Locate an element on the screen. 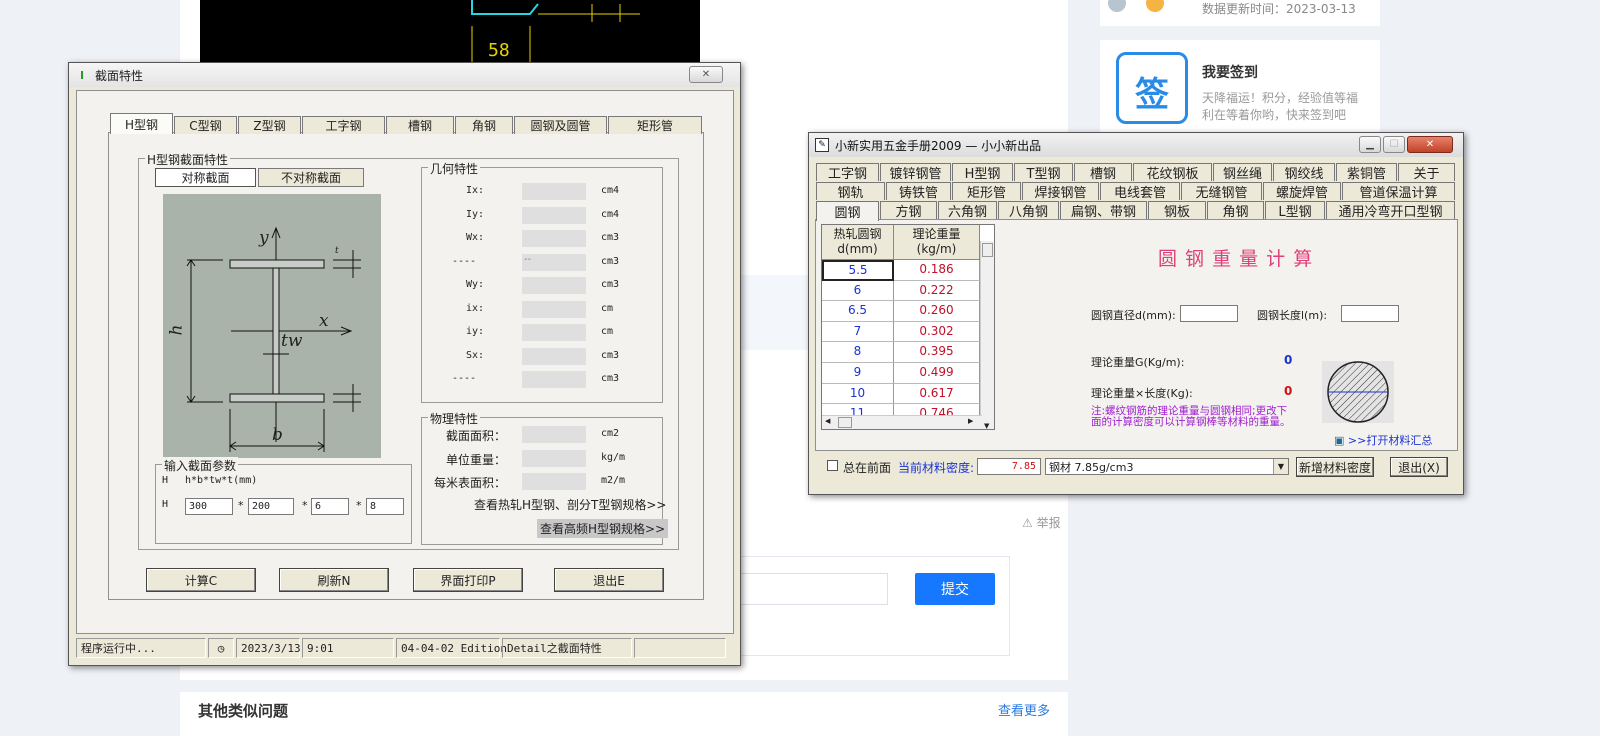 The width and height of the screenshot is (1600, 736). table-row: 7 0.302 is located at coordinates (901, 332).